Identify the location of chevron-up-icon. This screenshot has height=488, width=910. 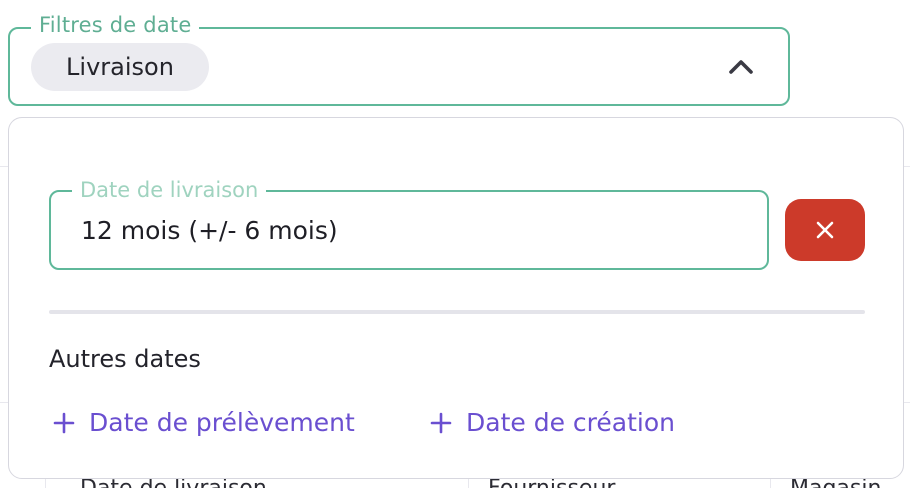
(741, 67).